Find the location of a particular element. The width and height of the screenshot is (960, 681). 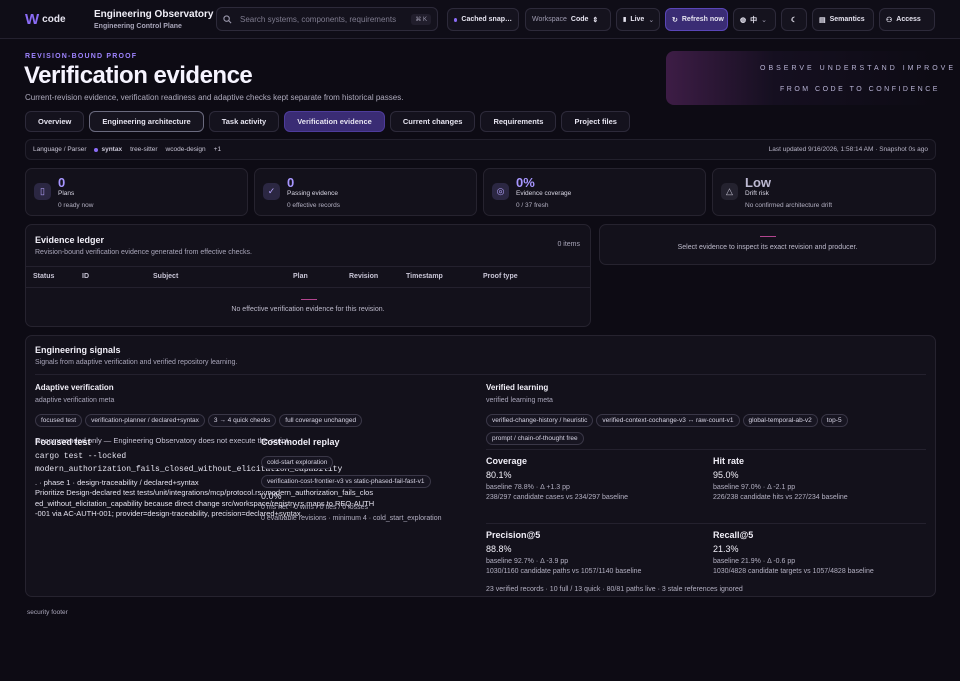

ledger-title: Evidence ledger is located at coordinates (70, 240).